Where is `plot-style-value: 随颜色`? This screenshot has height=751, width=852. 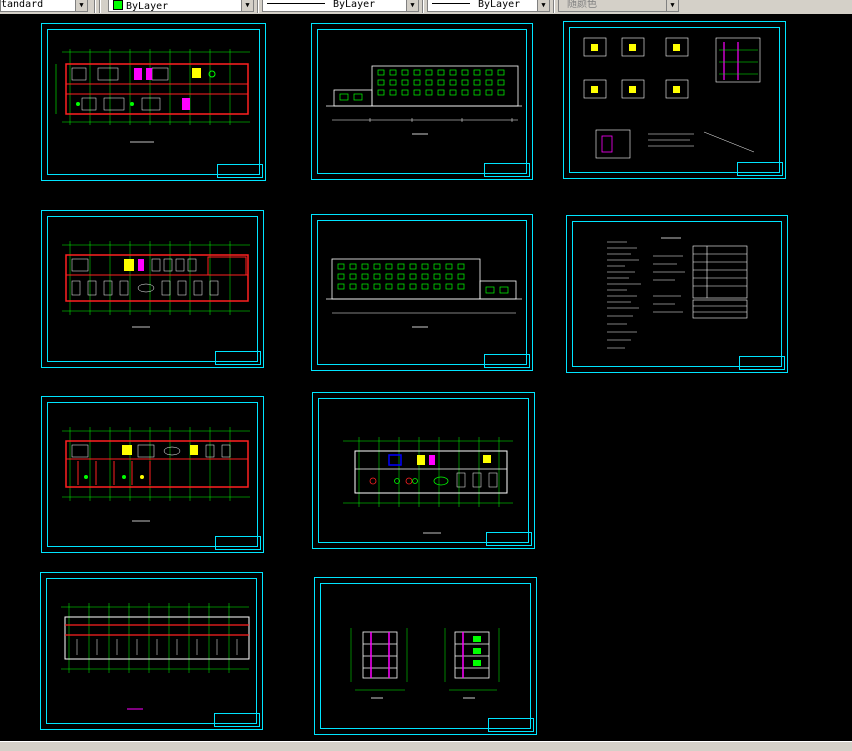 plot-style-value: 随颜色 is located at coordinates (582, 5).